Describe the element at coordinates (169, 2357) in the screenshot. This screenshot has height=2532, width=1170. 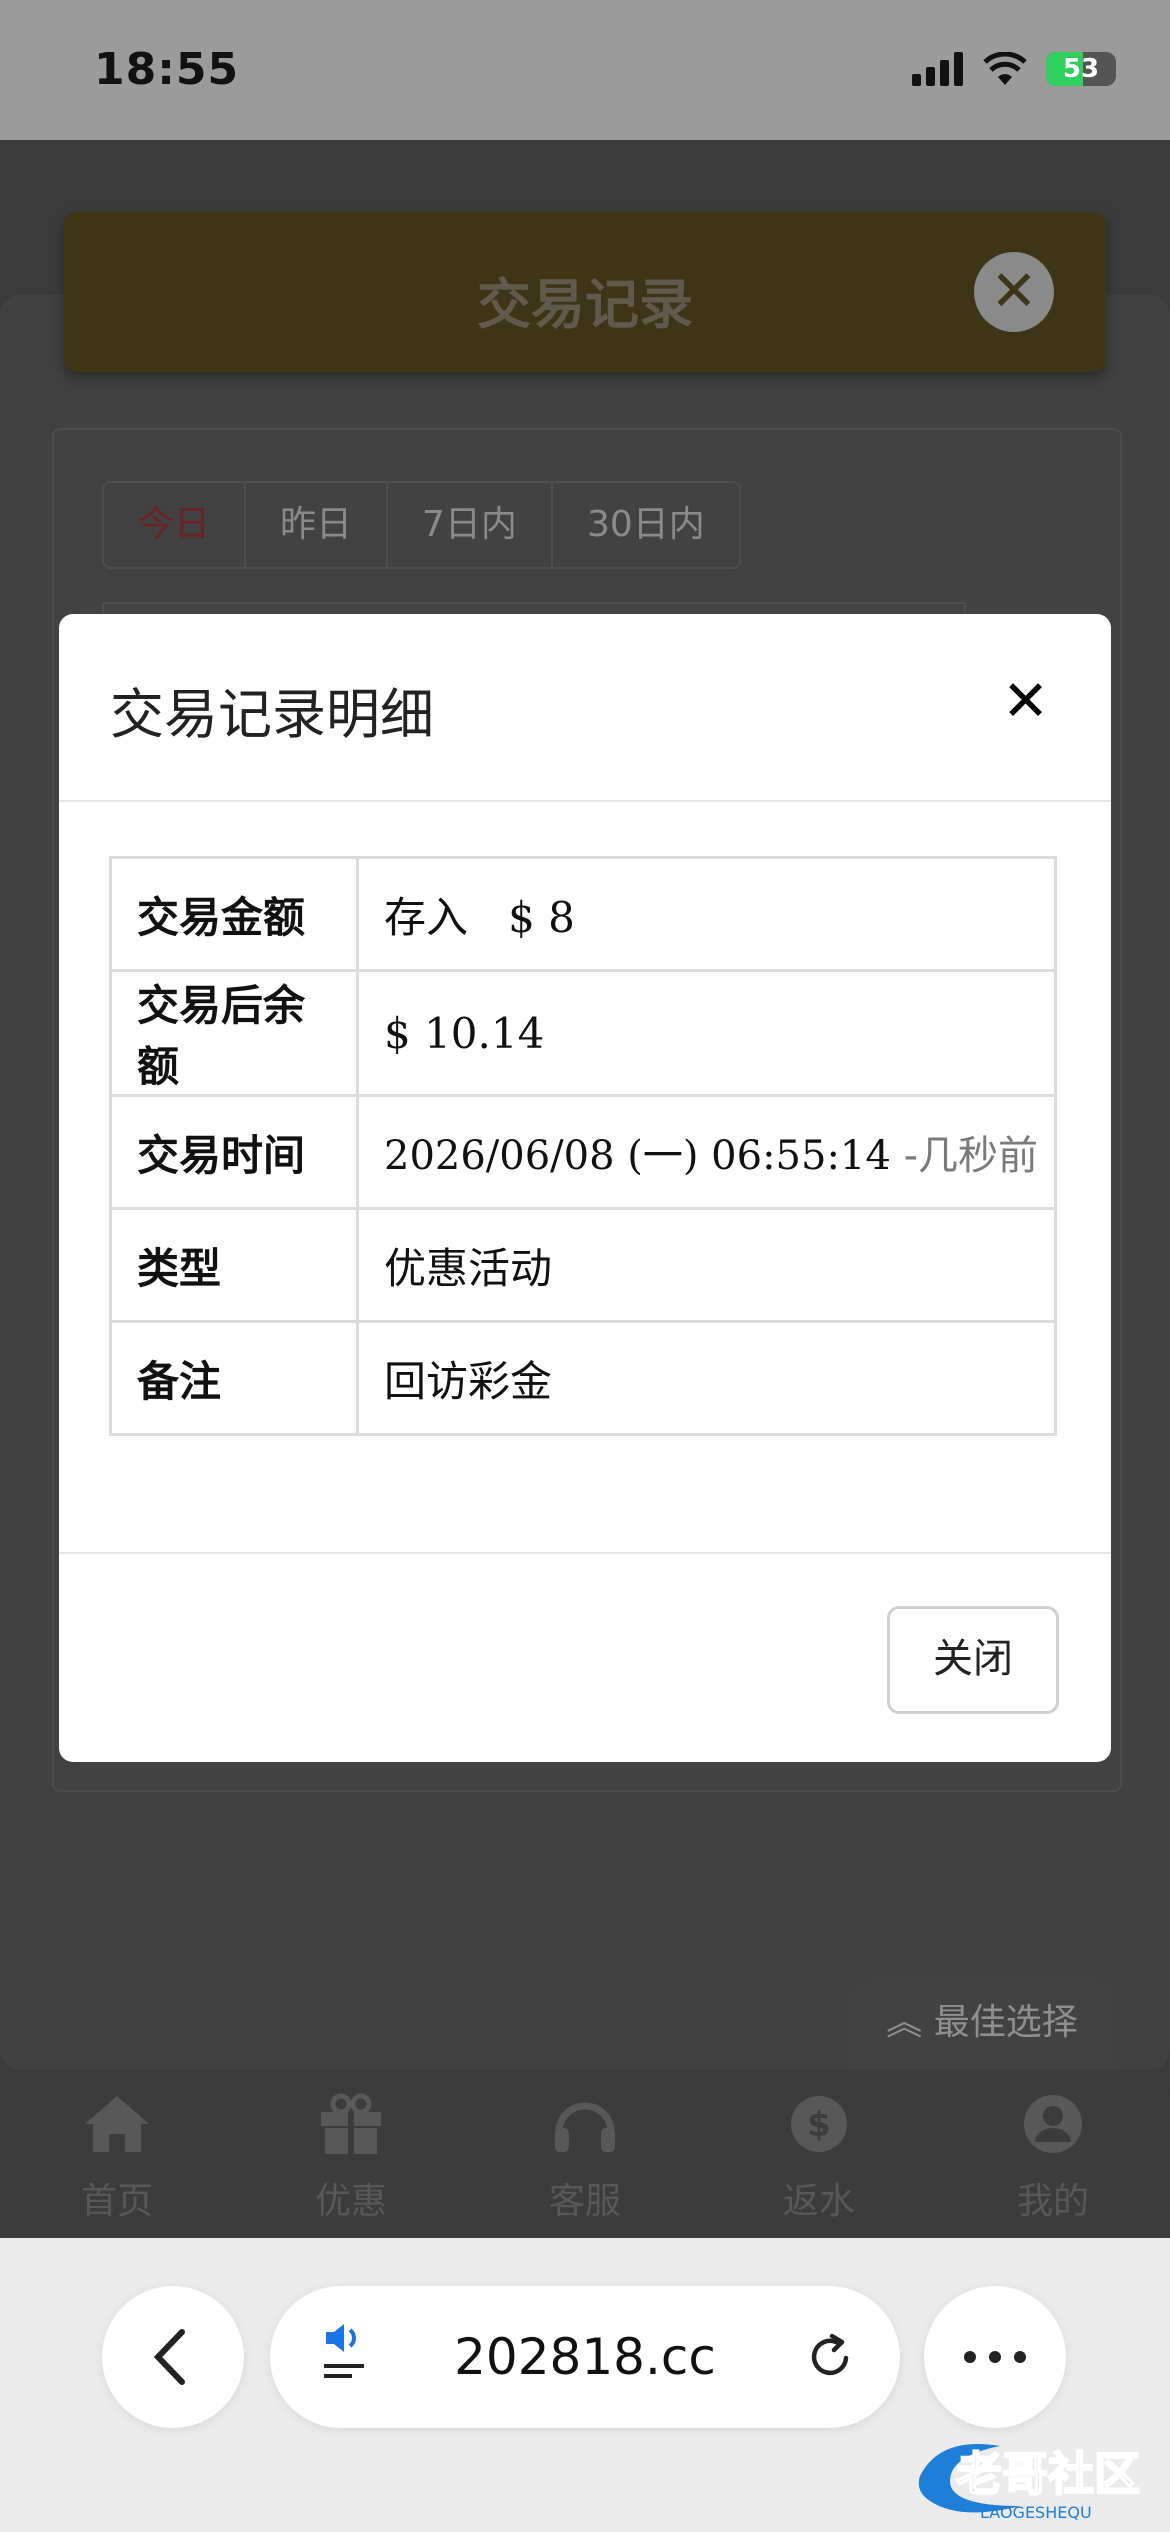
I see `chevron-left-icon` at that location.